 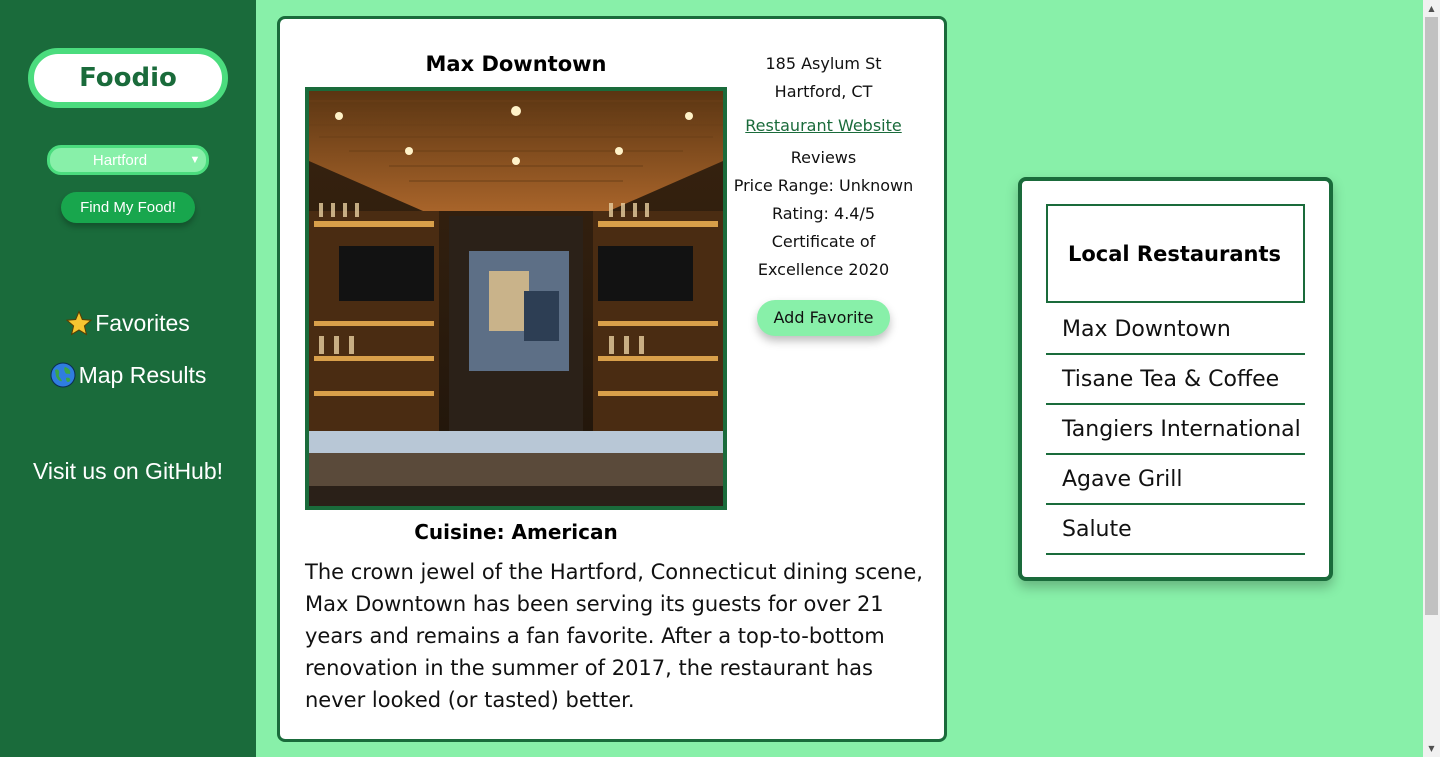 I want to click on local-restaurant-item: Agave Grill, so click(x=1175, y=480).